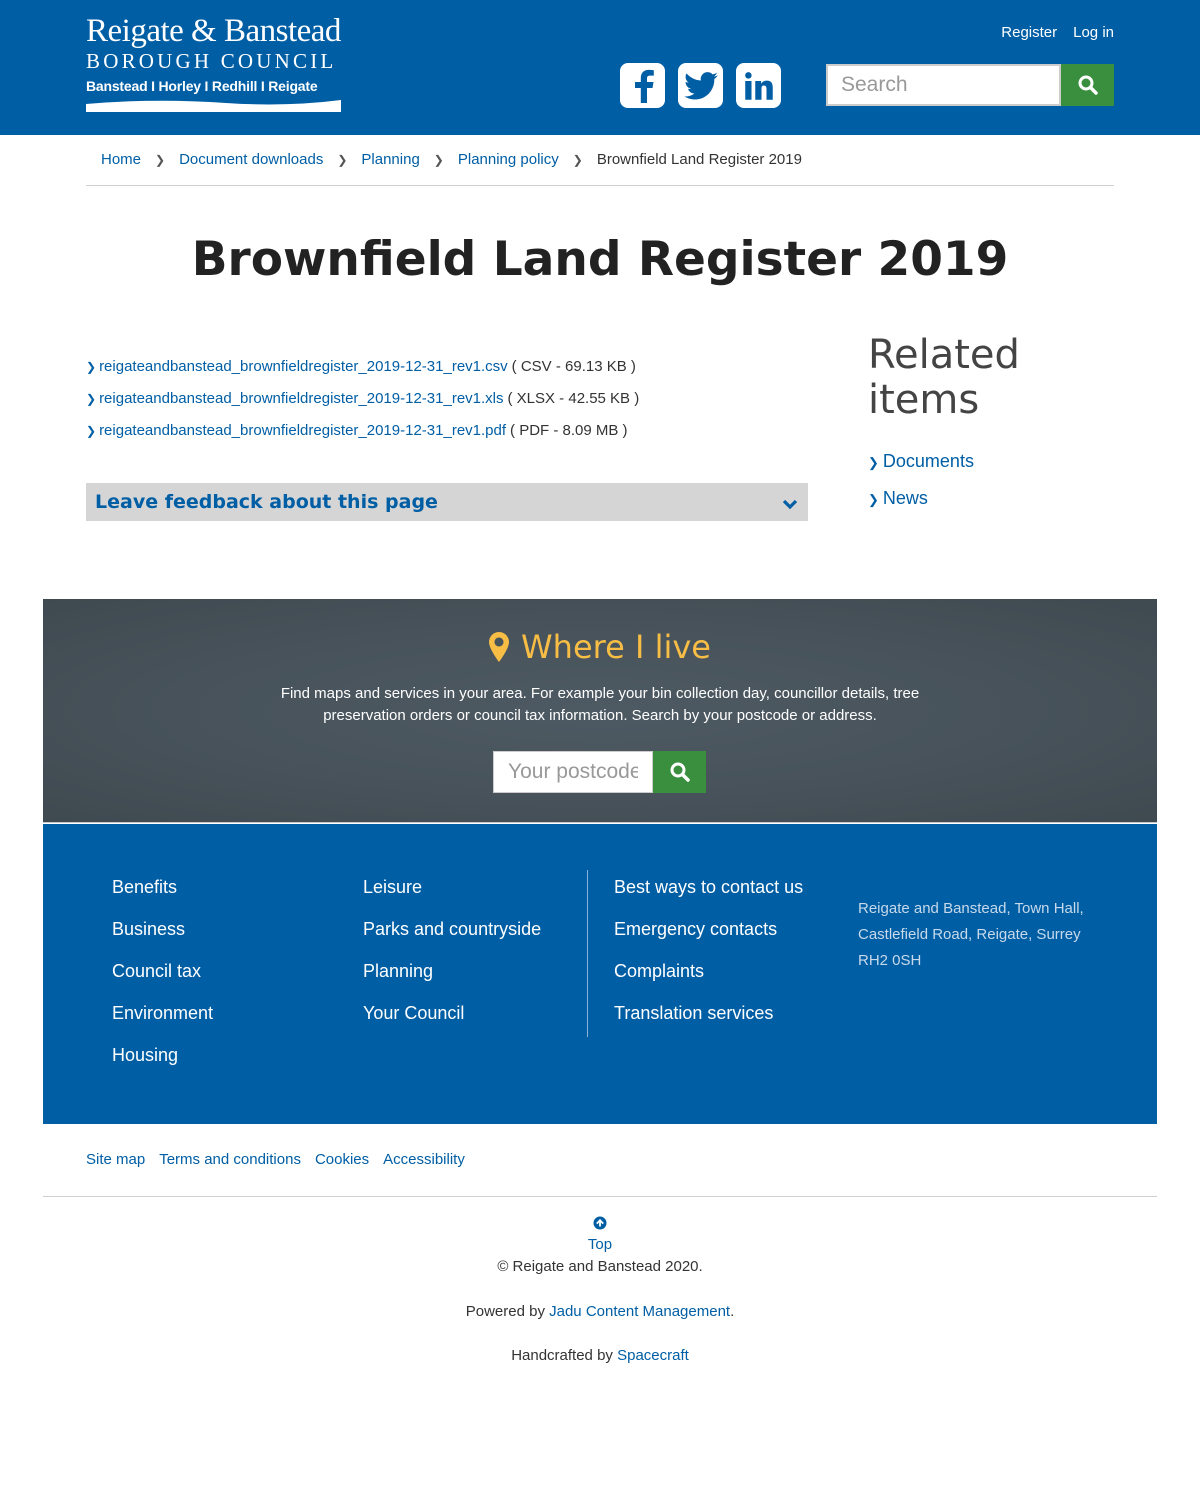  I want to click on accessibility-link: Accessibility, so click(424, 1160).